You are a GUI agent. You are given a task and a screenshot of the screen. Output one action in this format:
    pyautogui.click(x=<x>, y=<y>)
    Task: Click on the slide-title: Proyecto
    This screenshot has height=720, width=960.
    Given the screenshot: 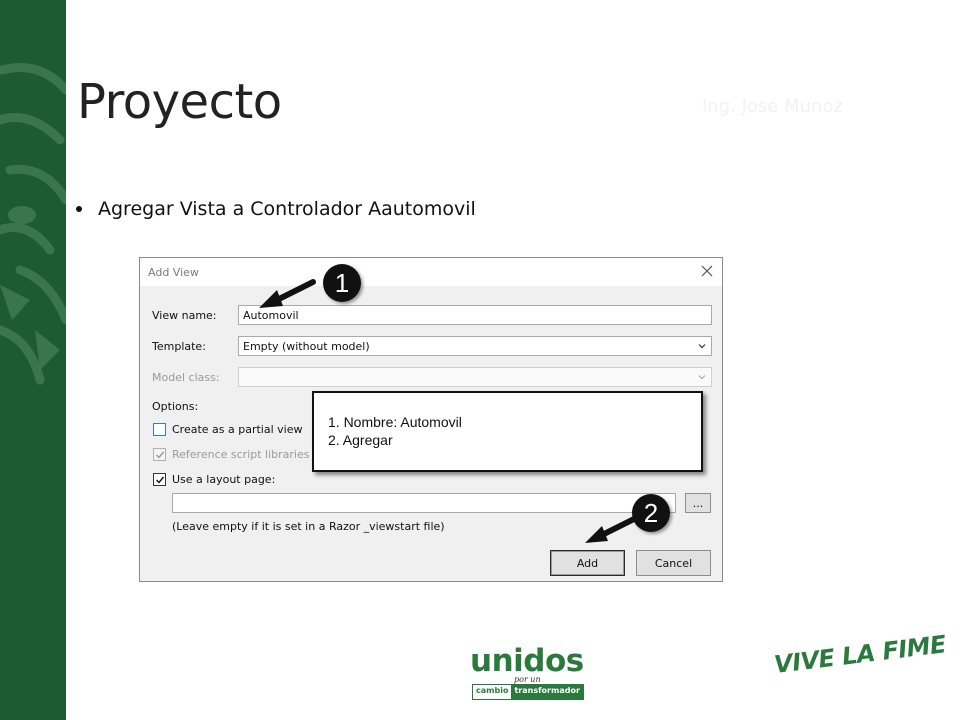 What is the action you would take?
    pyautogui.click(x=179, y=102)
    